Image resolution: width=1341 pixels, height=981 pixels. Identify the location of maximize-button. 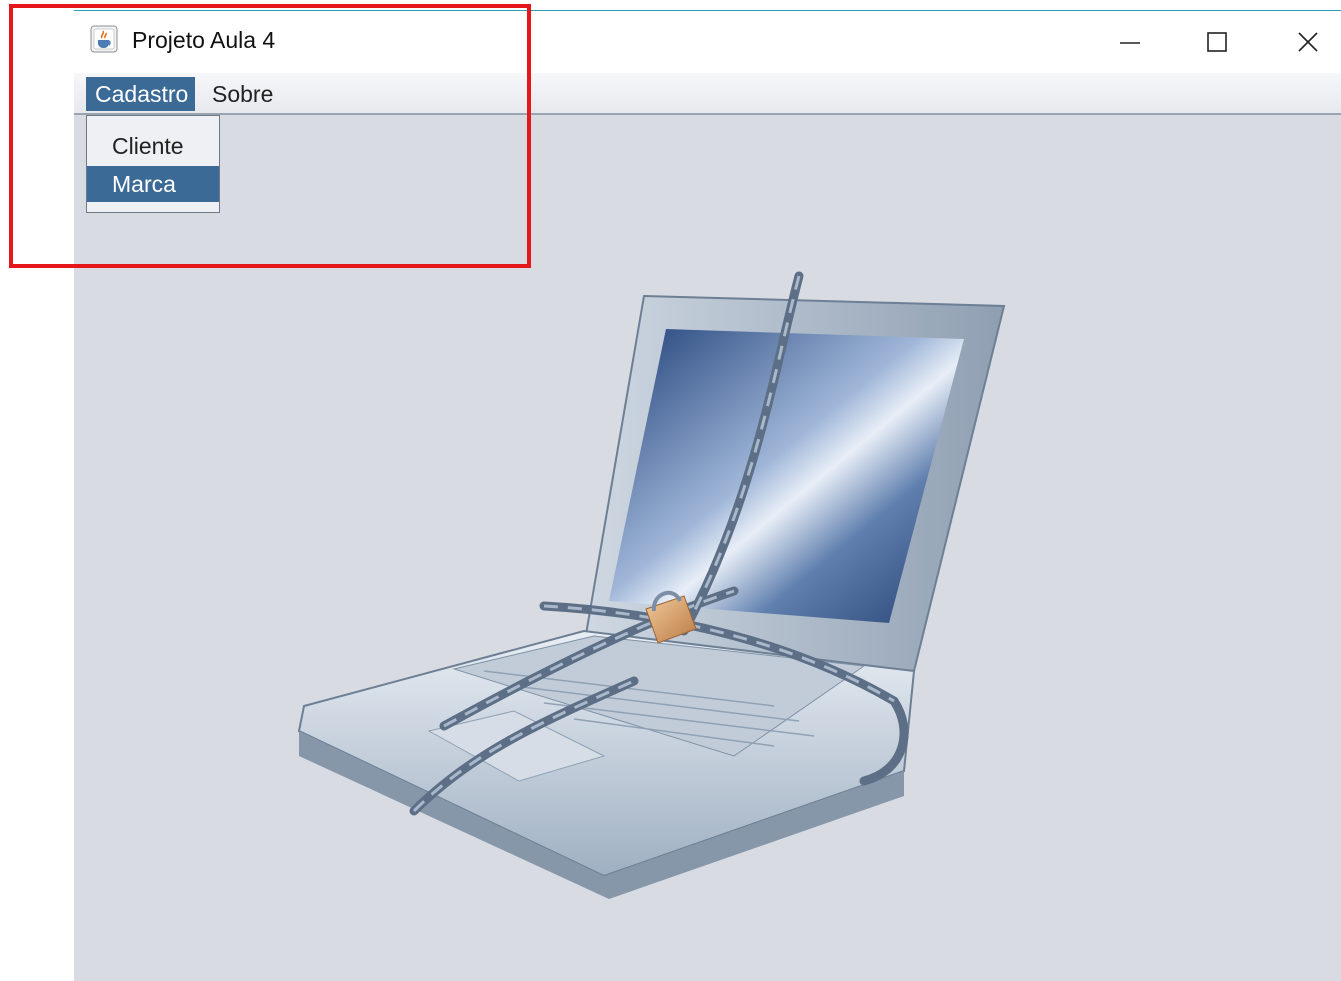
(1217, 42).